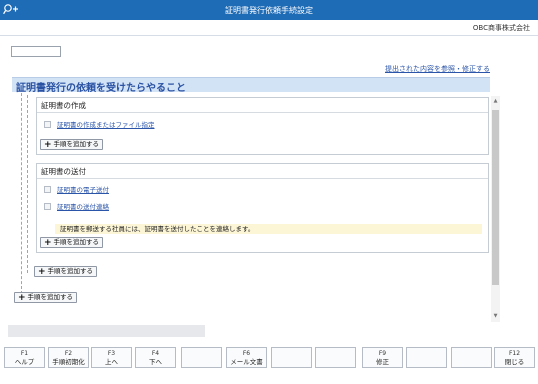 This screenshot has width=538, height=384. Describe the element at coordinates (106, 331) in the screenshot. I see `status-bar` at that location.